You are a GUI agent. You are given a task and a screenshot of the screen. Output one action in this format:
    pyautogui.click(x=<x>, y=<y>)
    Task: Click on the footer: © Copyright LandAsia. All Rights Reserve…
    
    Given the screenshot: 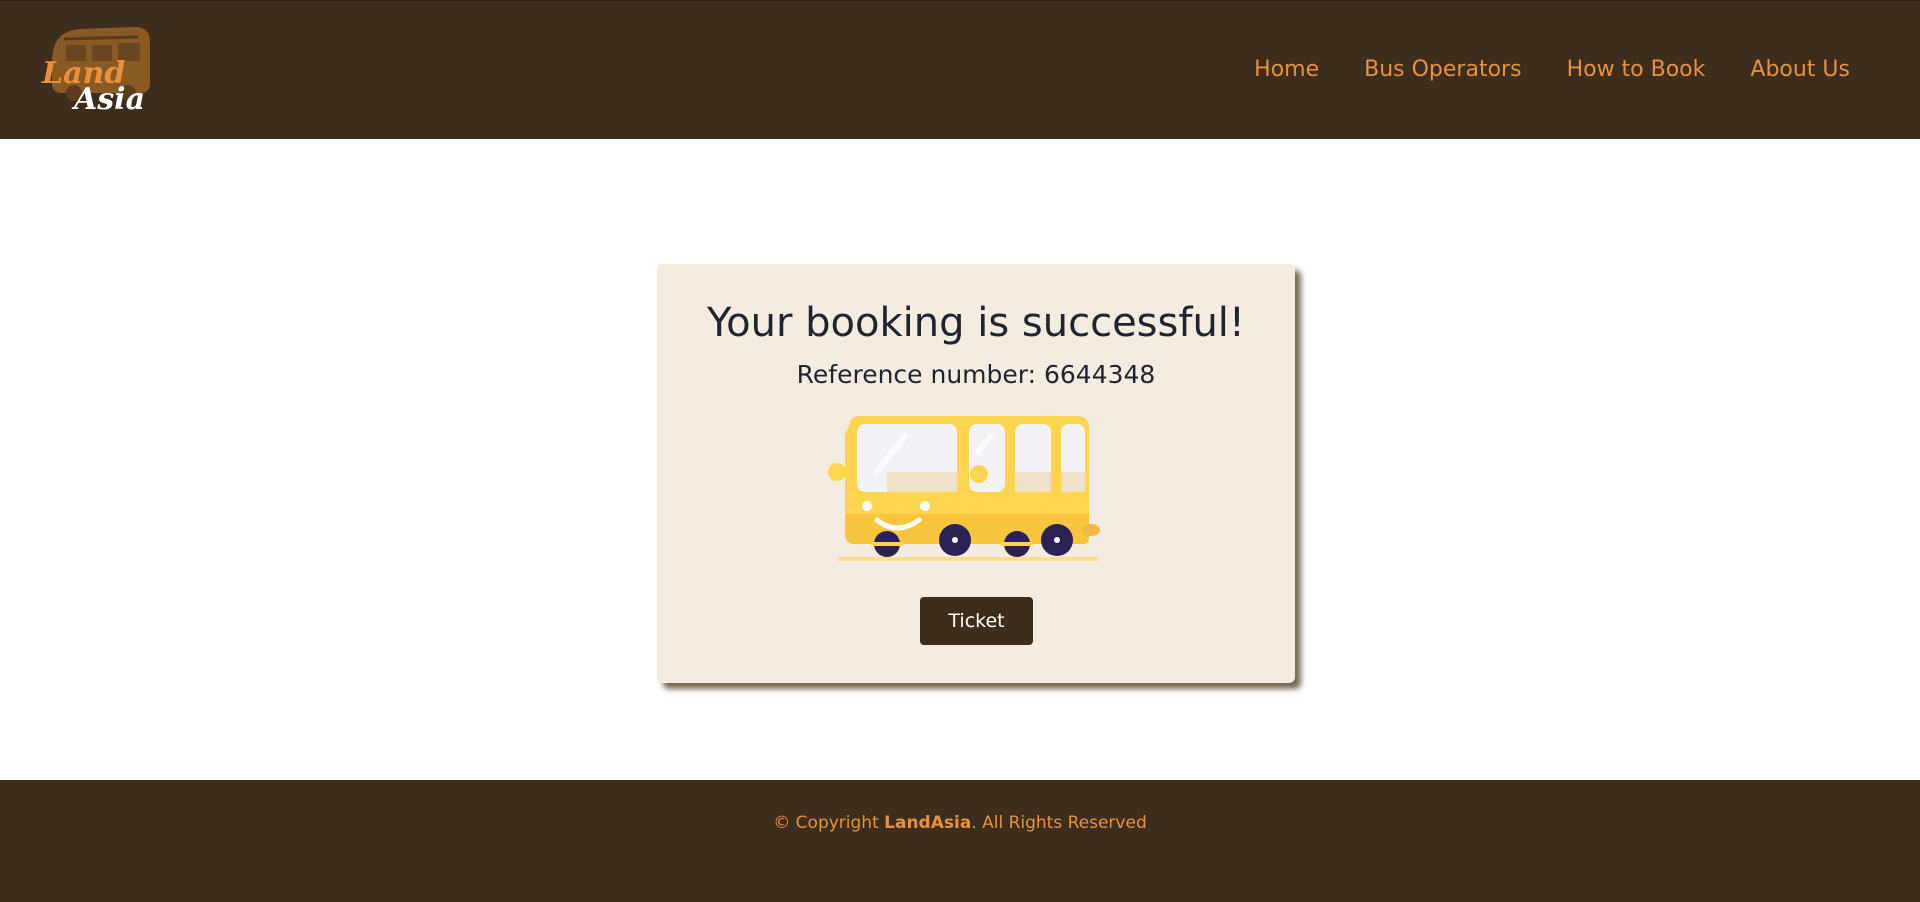 What is the action you would take?
    pyautogui.click(x=960, y=841)
    